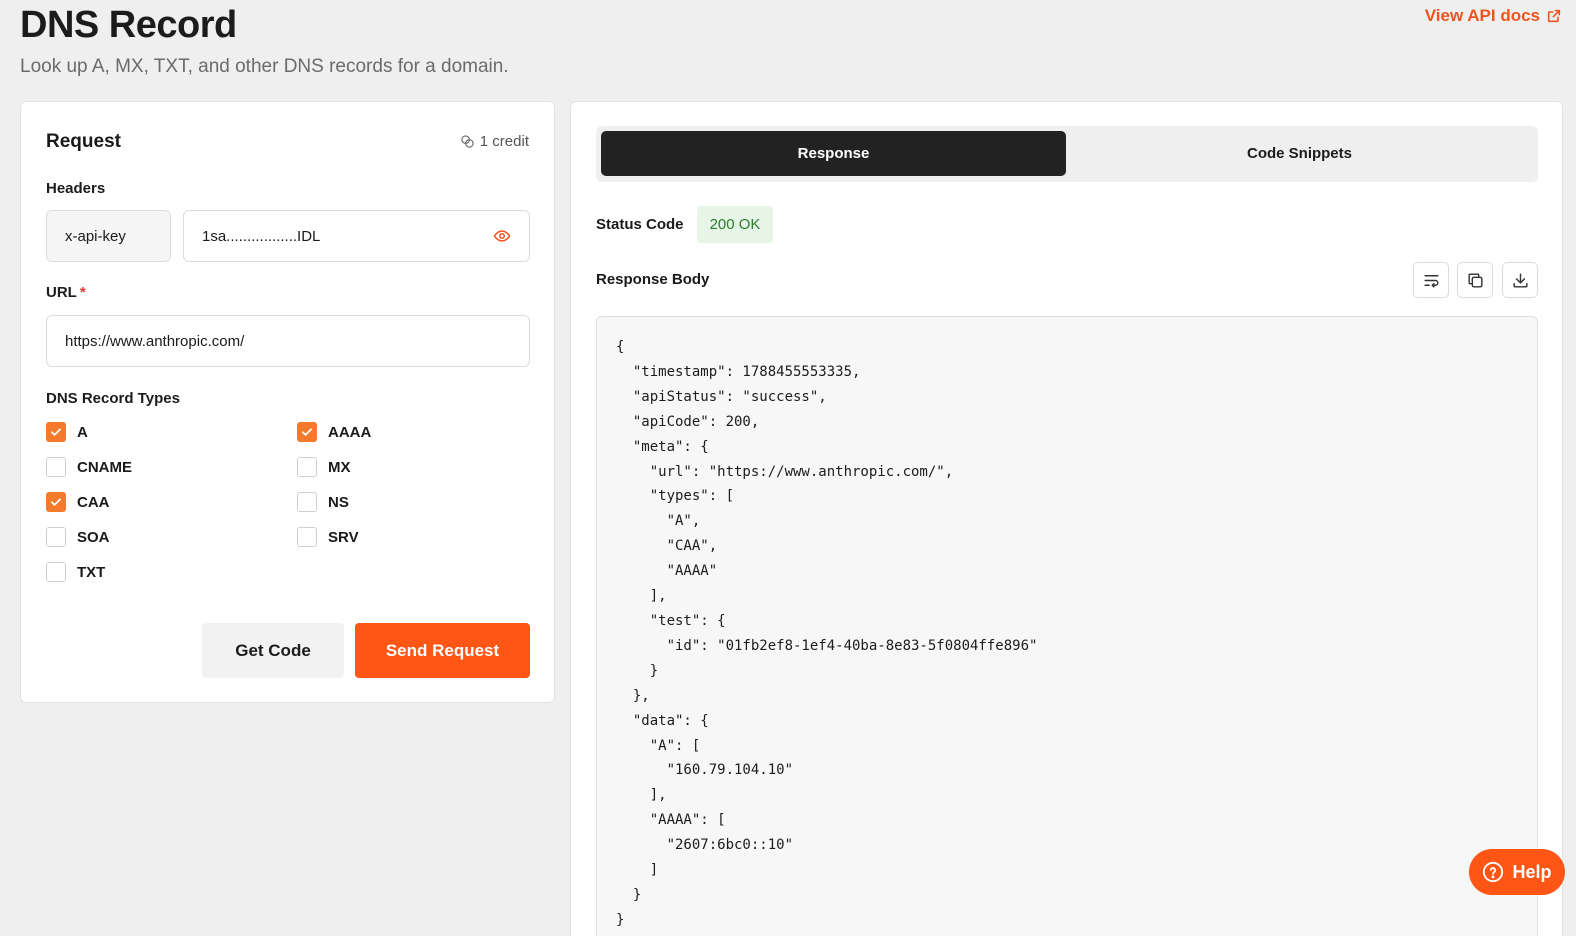 Image resolution: width=1576 pixels, height=936 pixels. I want to click on checkbox-label: CNAME, so click(104, 467).